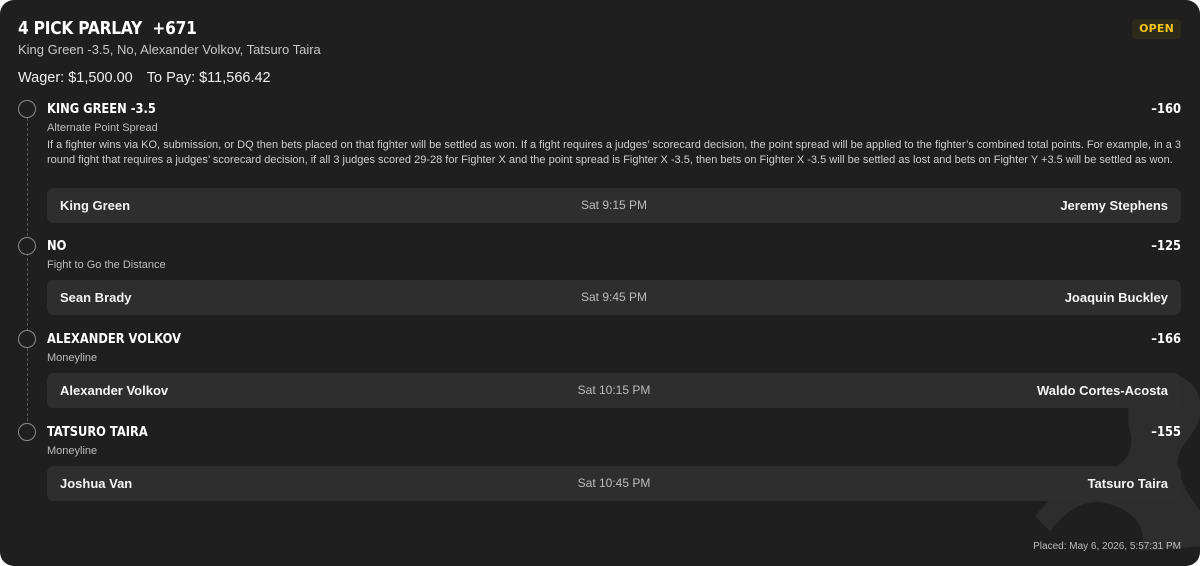 Image resolution: width=1200 pixels, height=566 pixels. What do you see at coordinates (1166, 109) in the screenshot?
I see `leg-odds: –160` at bounding box center [1166, 109].